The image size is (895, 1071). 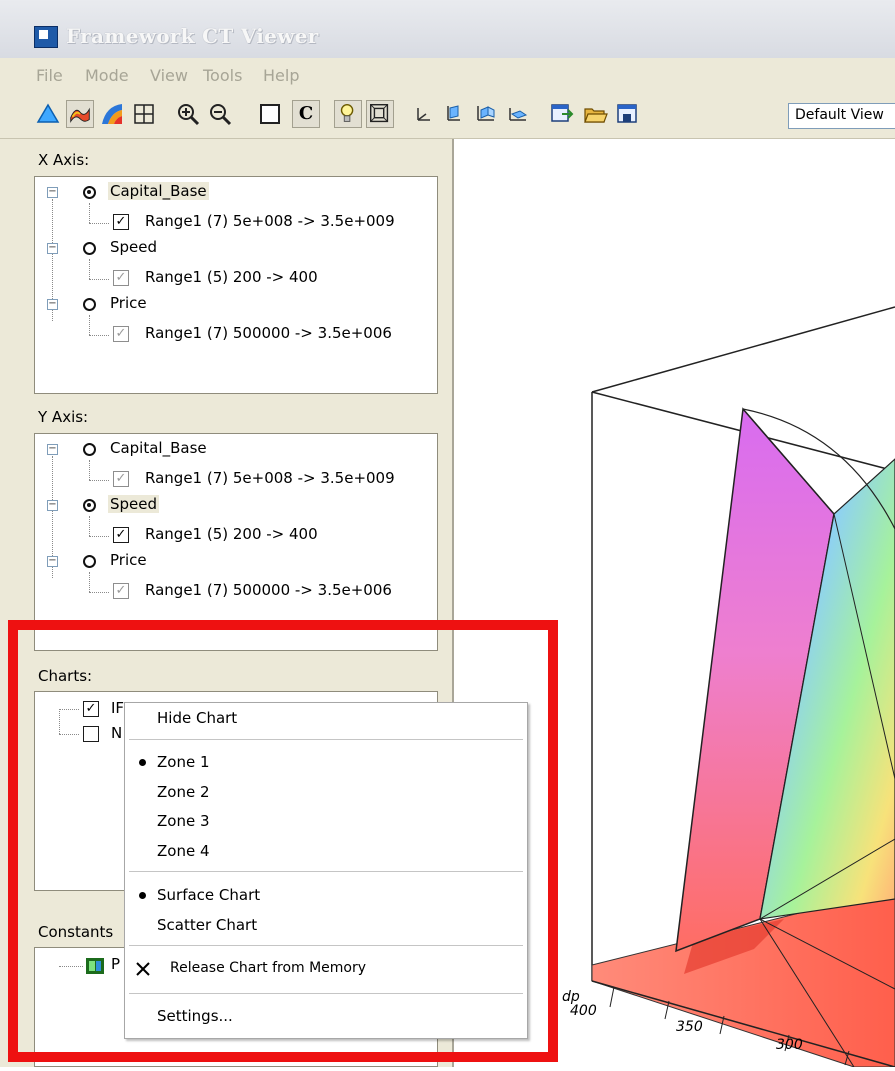 What do you see at coordinates (107, 75) in the screenshot?
I see `menu-mode: Mode` at bounding box center [107, 75].